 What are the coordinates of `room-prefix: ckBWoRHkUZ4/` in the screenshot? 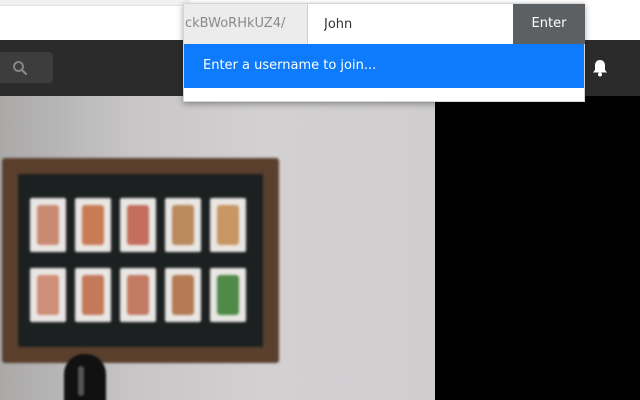 It's located at (246, 24).